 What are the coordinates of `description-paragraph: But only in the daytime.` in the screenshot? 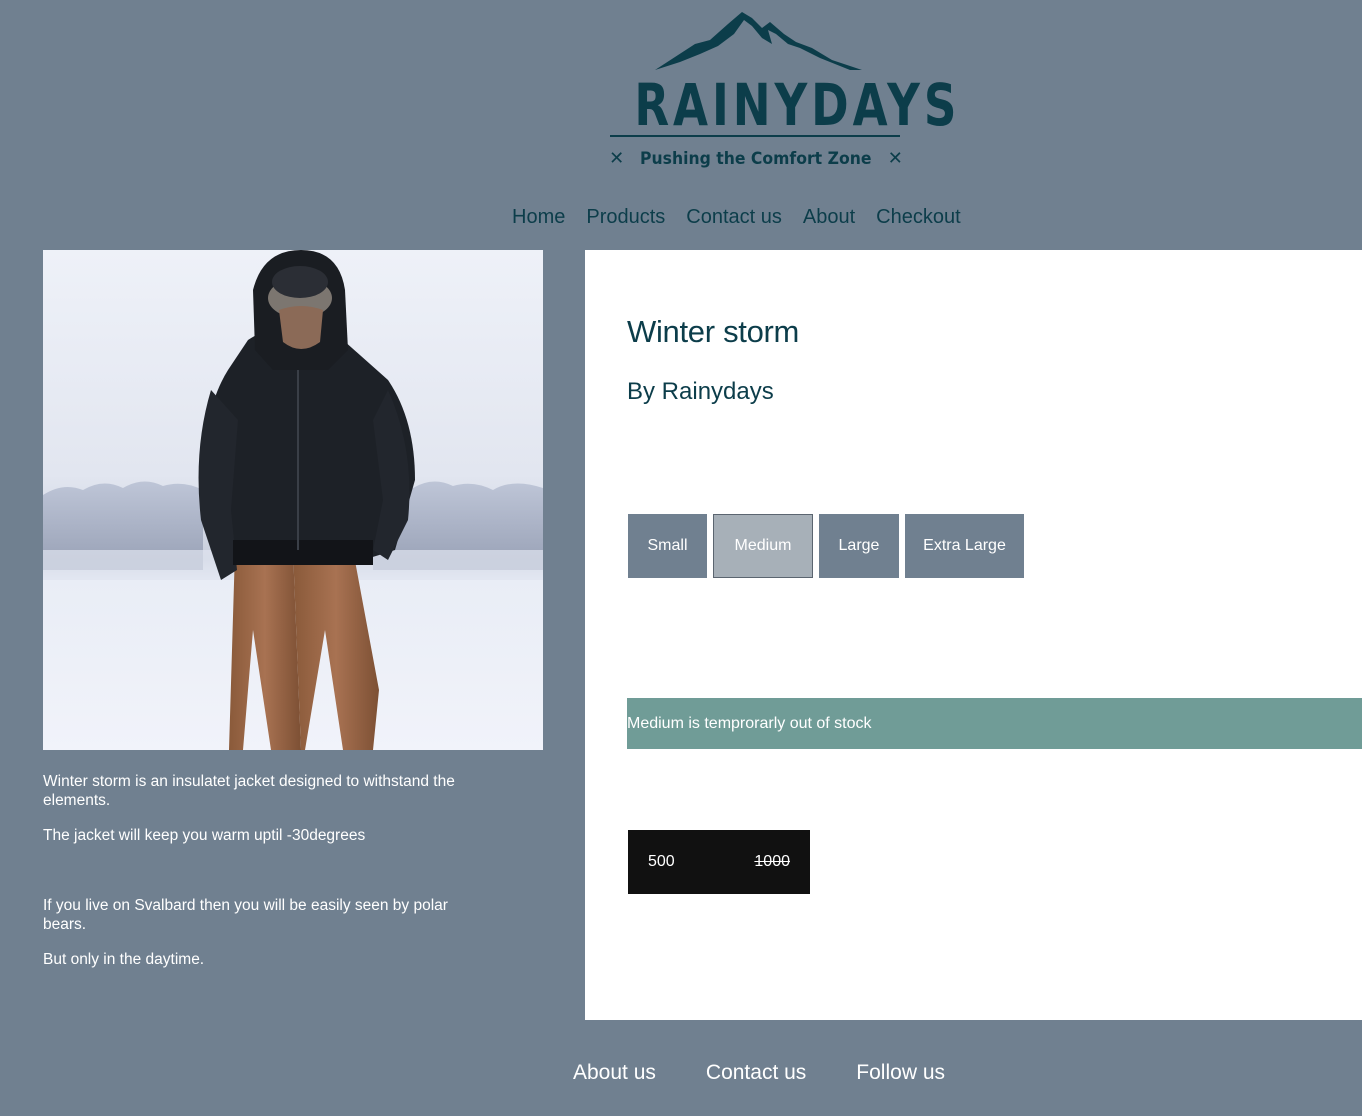 It's located at (124, 959).